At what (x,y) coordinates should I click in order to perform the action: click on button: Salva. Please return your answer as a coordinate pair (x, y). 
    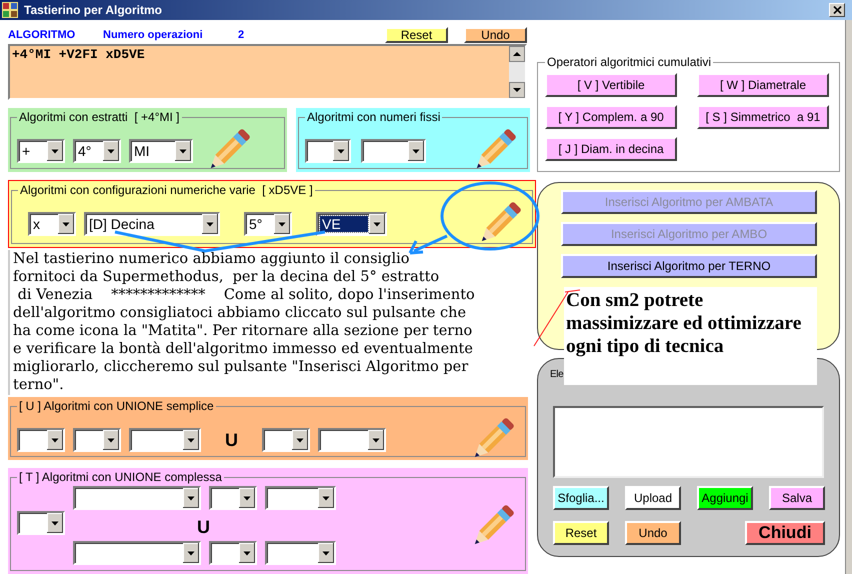
    Looking at the image, I should click on (797, 498).